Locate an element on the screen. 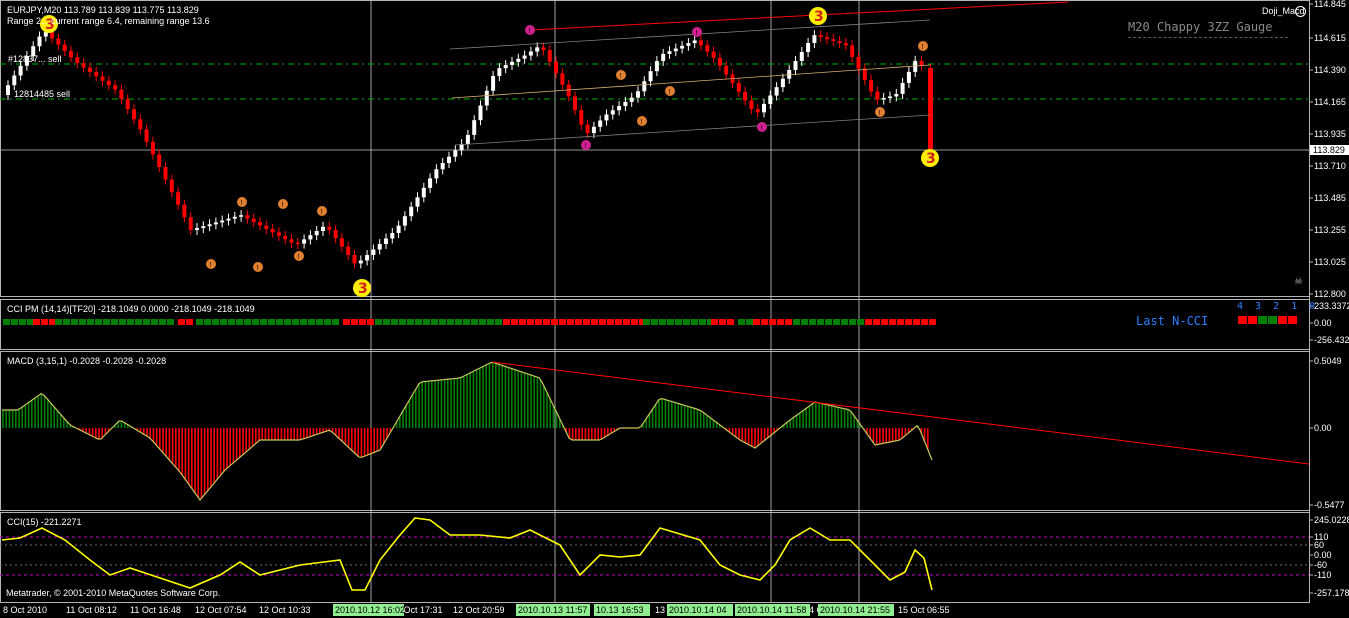  price-tick-label: 113.025 is located at coordinates (1330, 262).